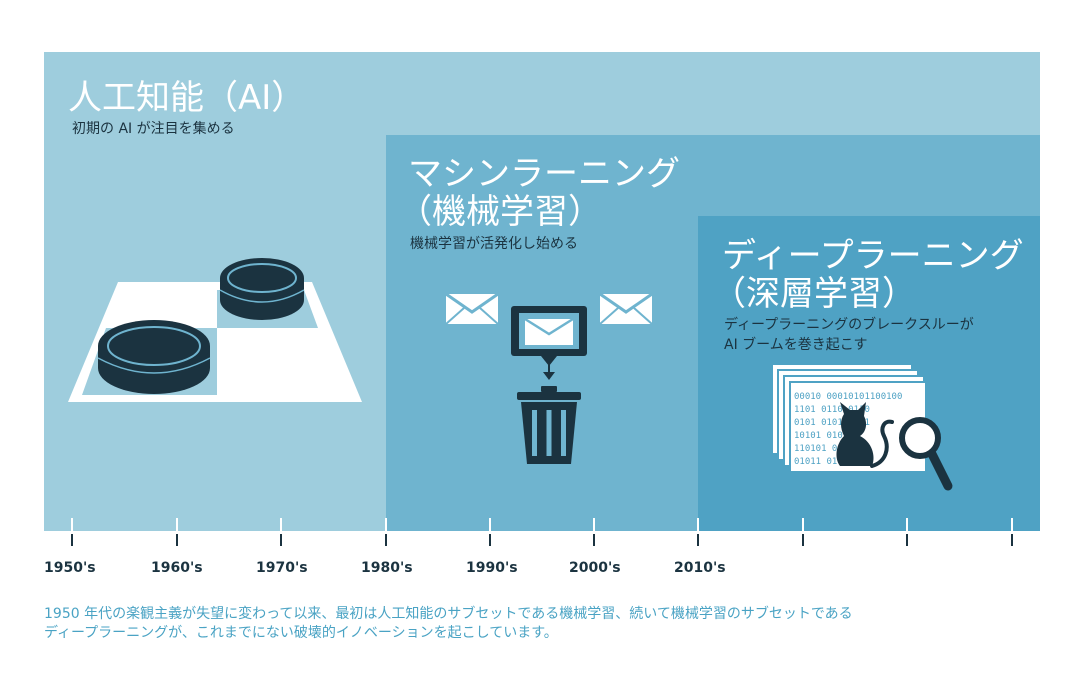 This screenshot has width=1080, height=687. Describe the element at coordinates (926, 454) in the screenshot. I see `magnifier-icon` at that location.